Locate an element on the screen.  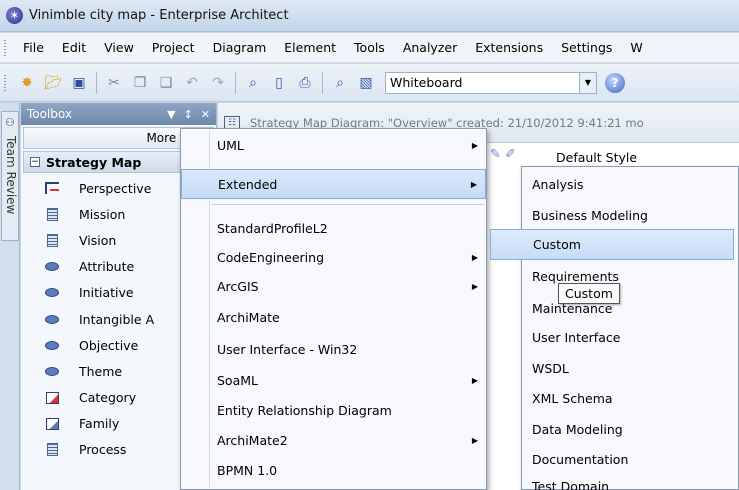
menu-item-archimate: ArchiMate is located at coordinates (333, 317).